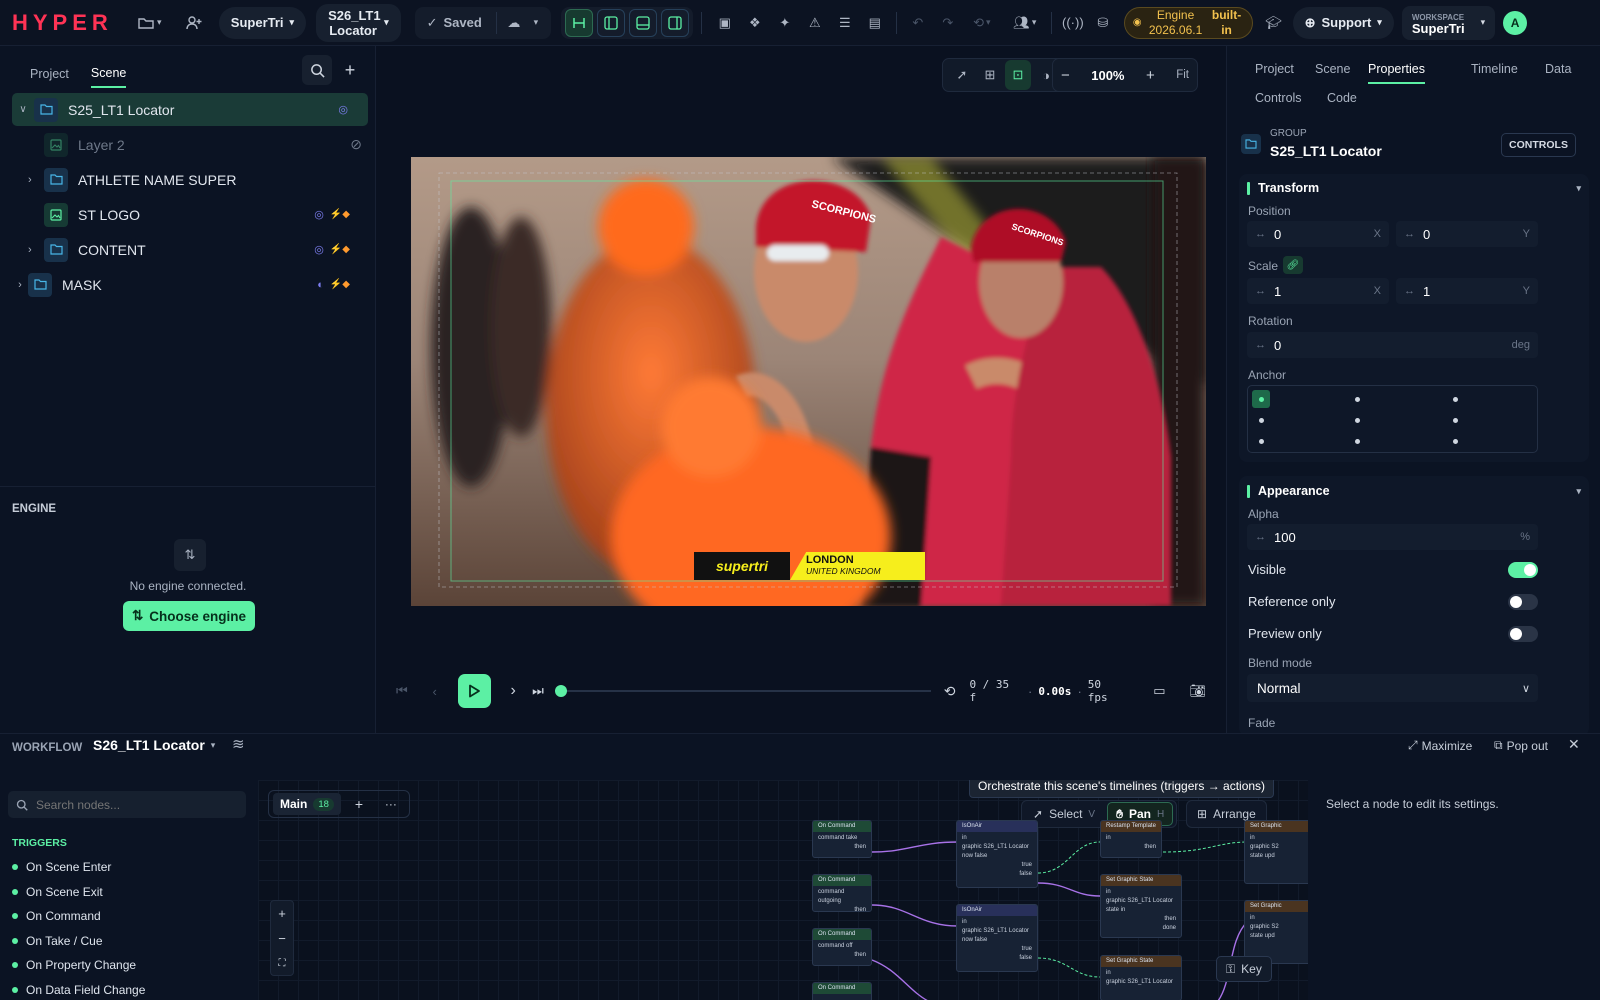  What do you see at coordinates (190, 249) in the screenshot?
I see `tree-item-content: › CONTENT ◎ ⚡◆` at bounding box center [190, 249].